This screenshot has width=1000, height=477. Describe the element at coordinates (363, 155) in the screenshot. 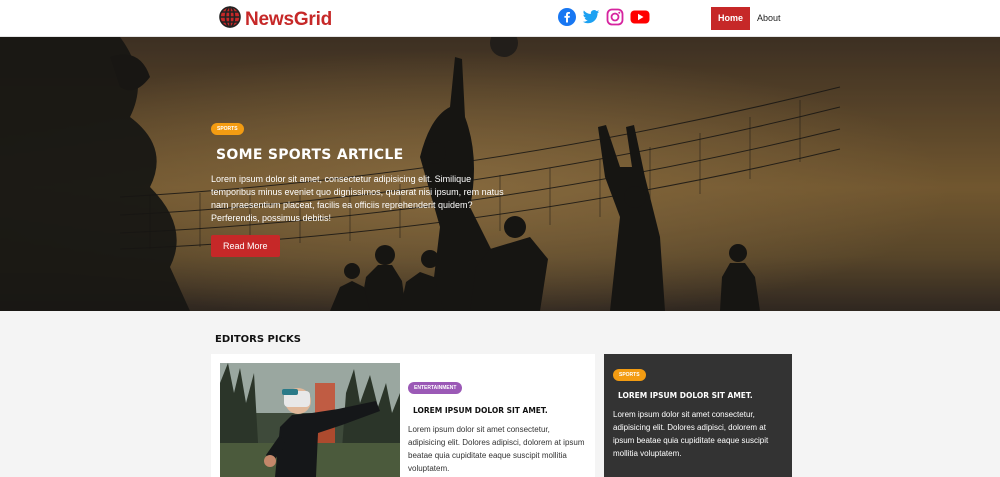

I see `hero-title: Some Sports Article` at that location.